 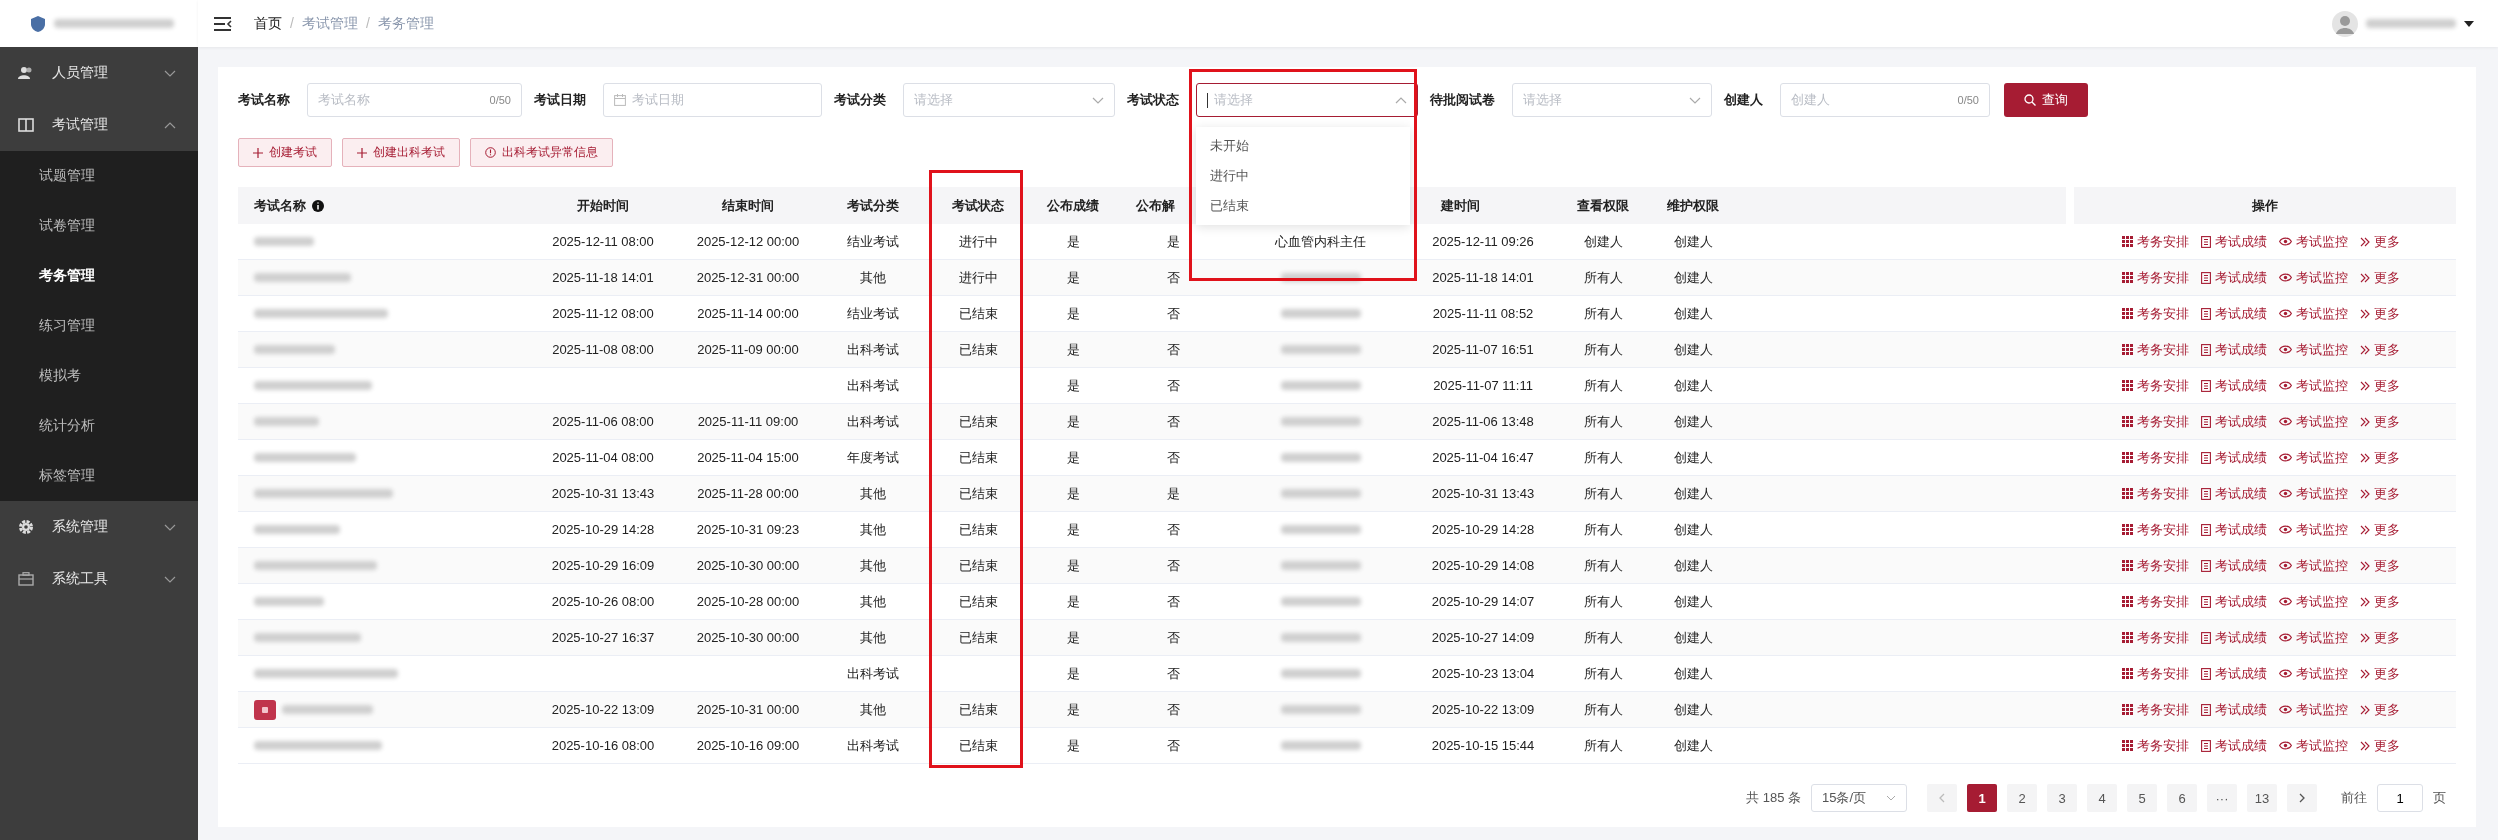 What do you see at coordinates (99, 73) in the screenshot?
I see `sidebar-item: 人员管理` at bounding box center [99, 73].